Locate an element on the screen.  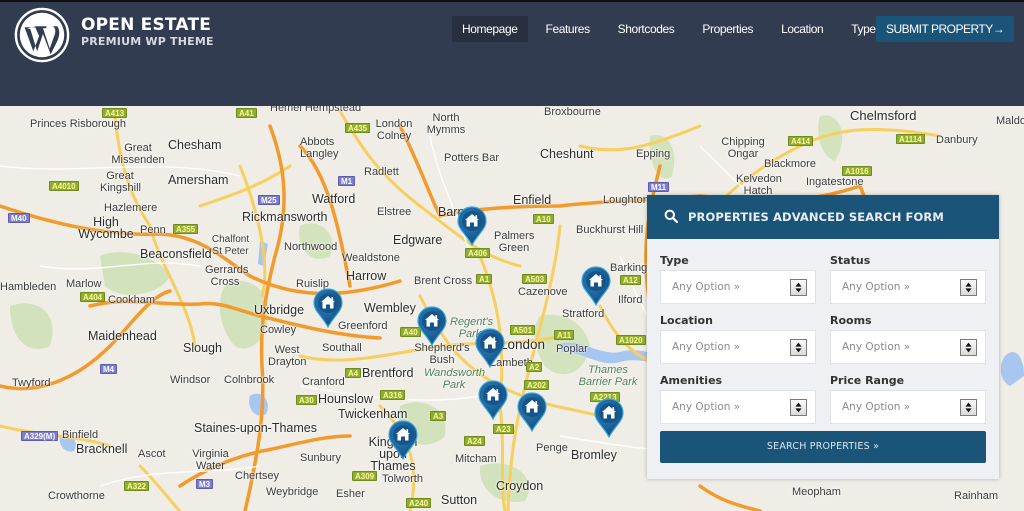
place-label: Greenford is located at coordinates (363, 326).